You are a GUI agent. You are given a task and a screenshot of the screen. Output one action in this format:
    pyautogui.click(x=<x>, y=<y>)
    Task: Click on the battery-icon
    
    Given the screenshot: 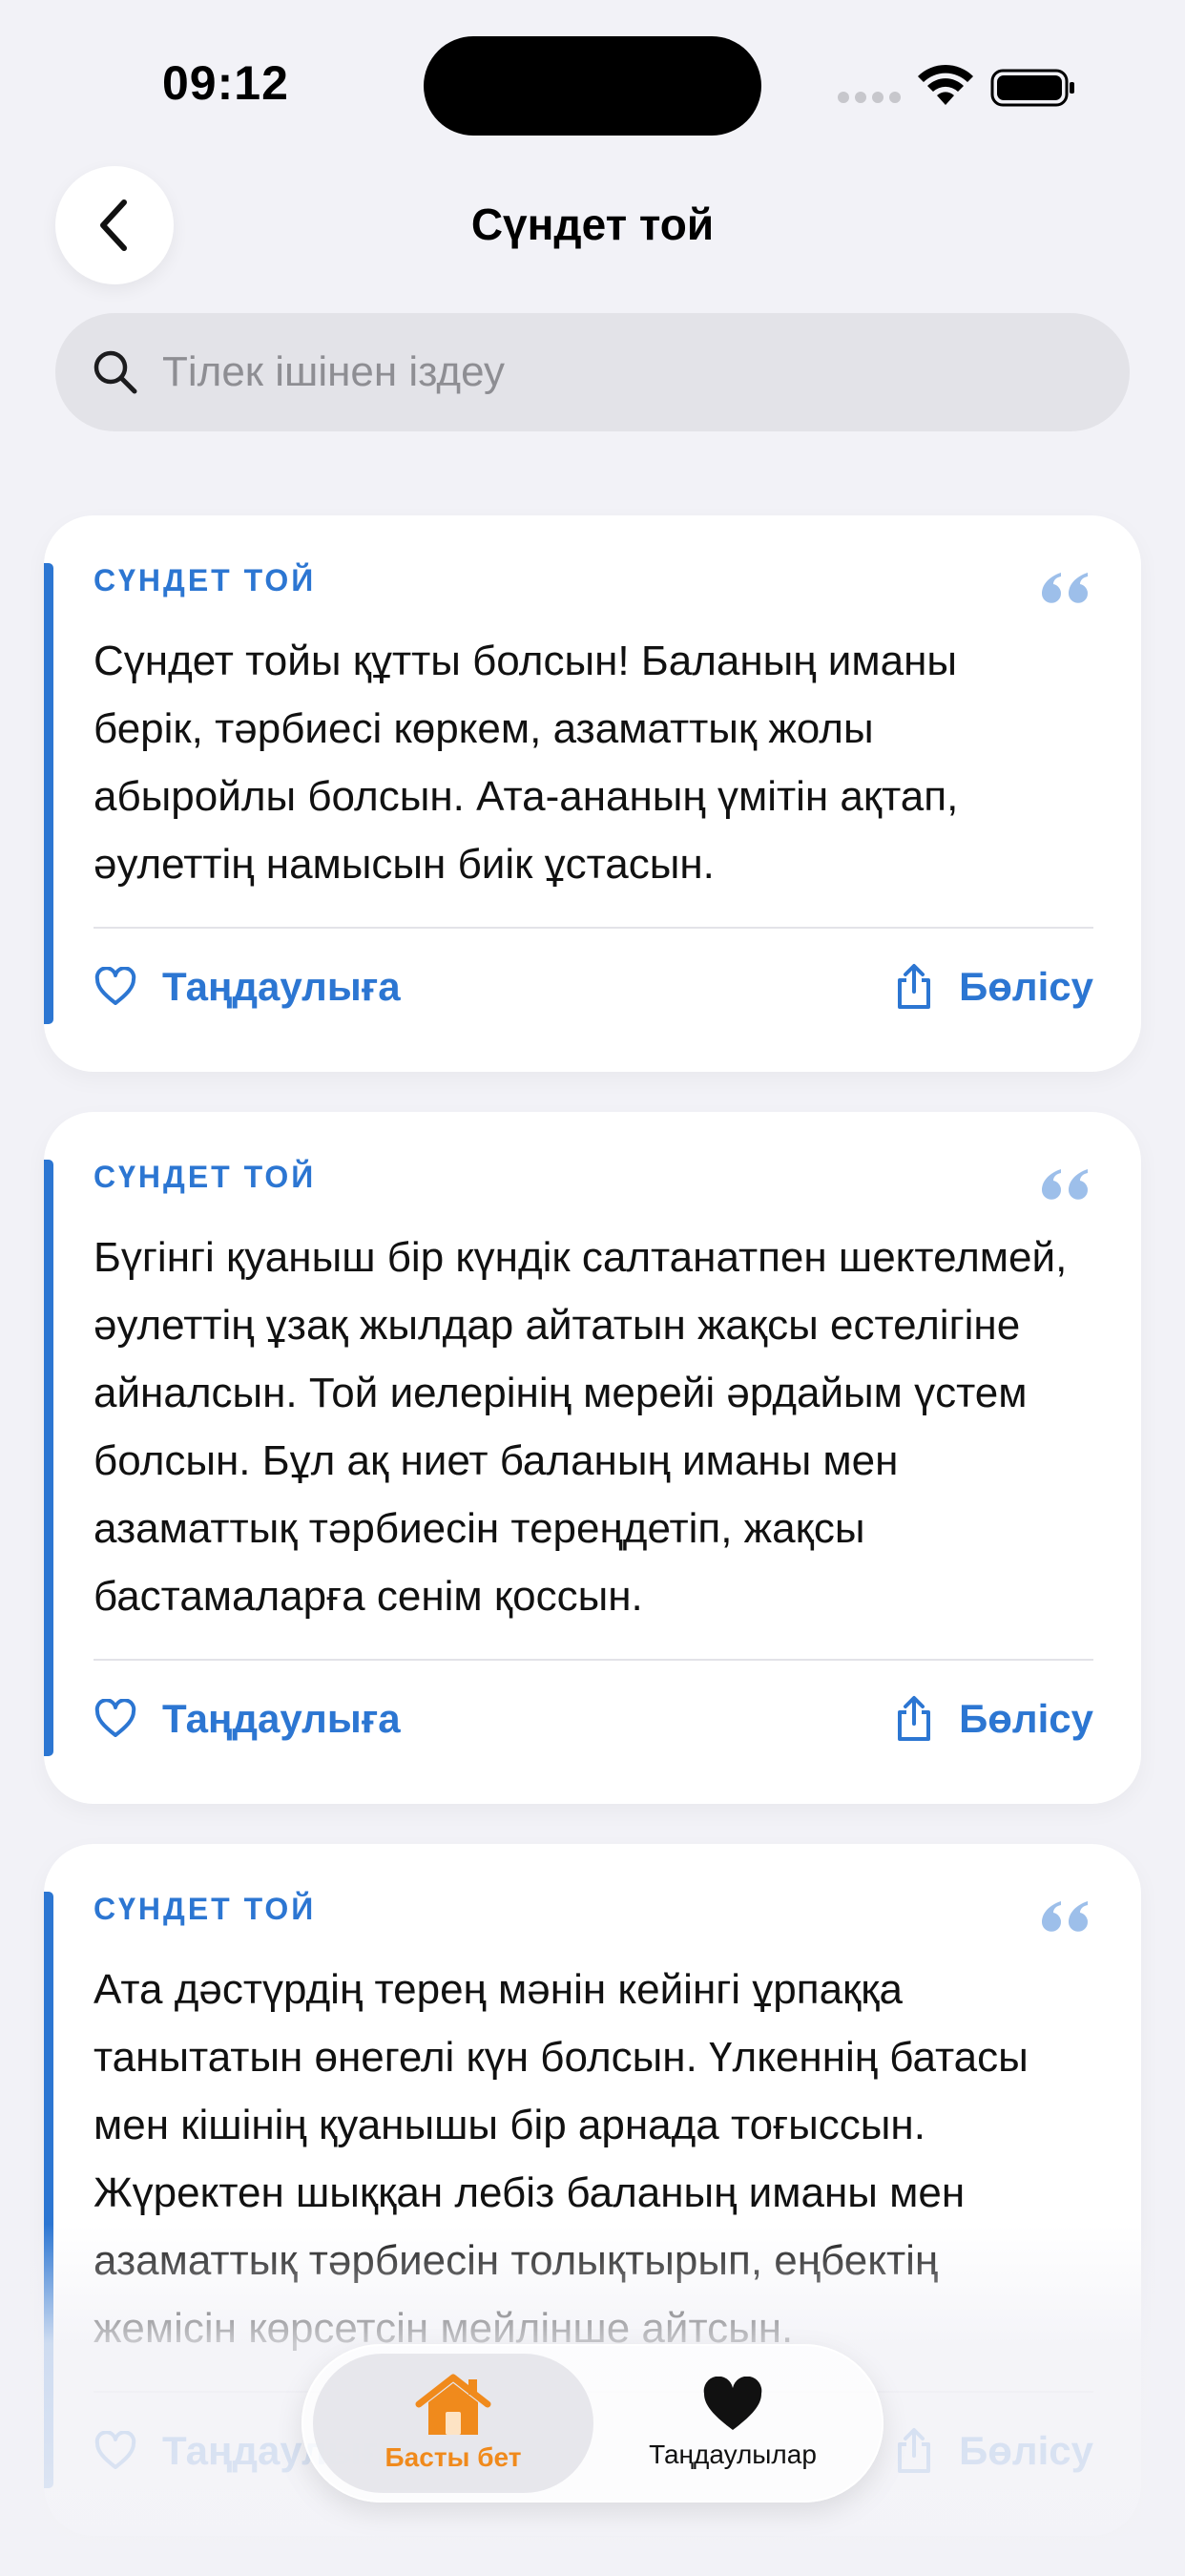 What is the action you would take?
    pyautogui.click(x=1032, y=88)
    